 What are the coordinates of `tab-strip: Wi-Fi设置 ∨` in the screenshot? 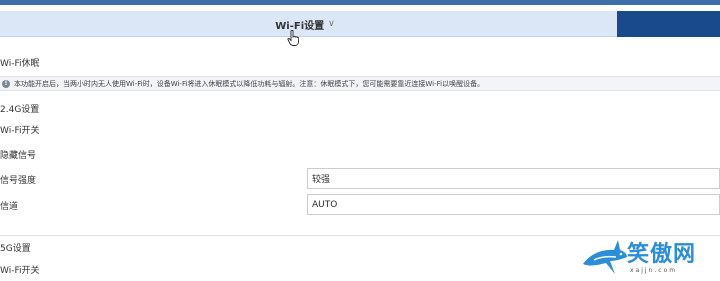 It's located at (360, 24).